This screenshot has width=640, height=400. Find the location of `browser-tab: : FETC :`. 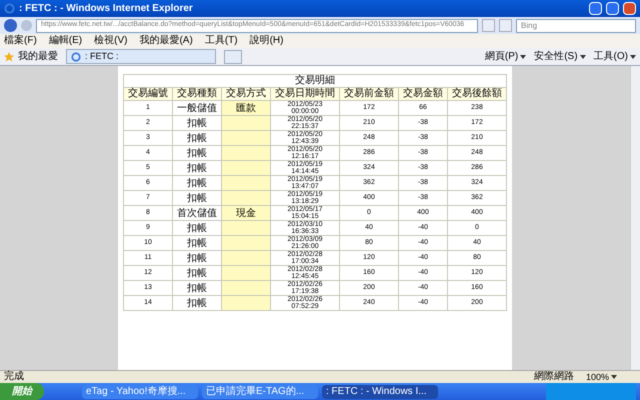

browser-tab: : FETC : is located at coordinates (141, 56).